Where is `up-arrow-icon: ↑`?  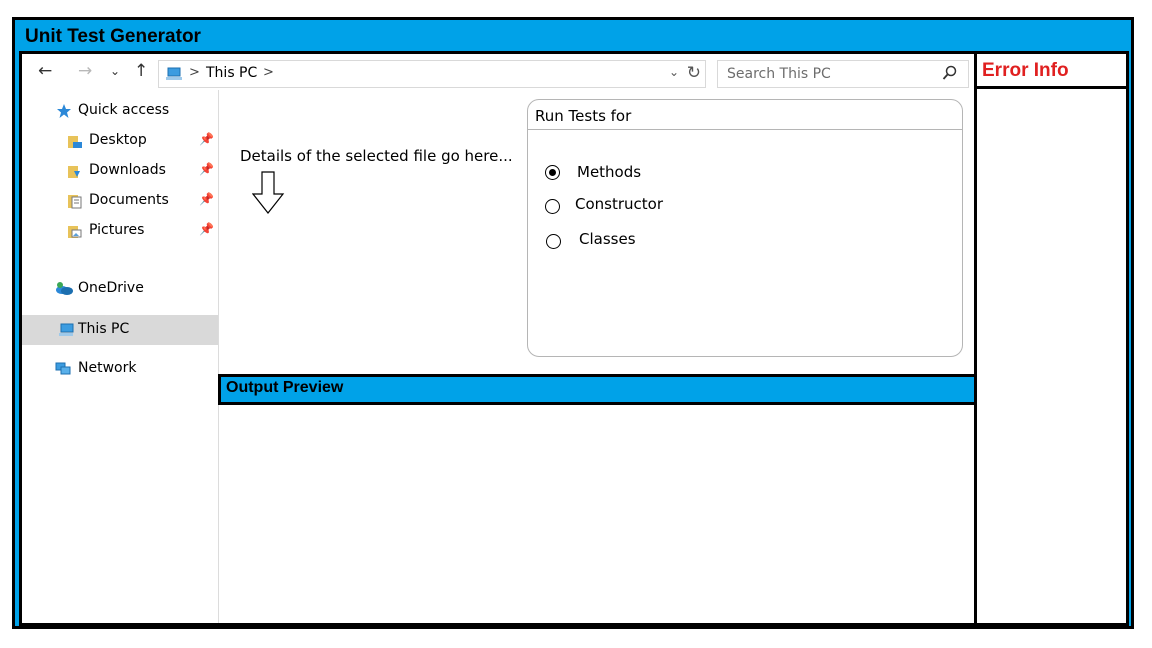
up-arrow-icon: ↑ is located at coordinates (141, 71).